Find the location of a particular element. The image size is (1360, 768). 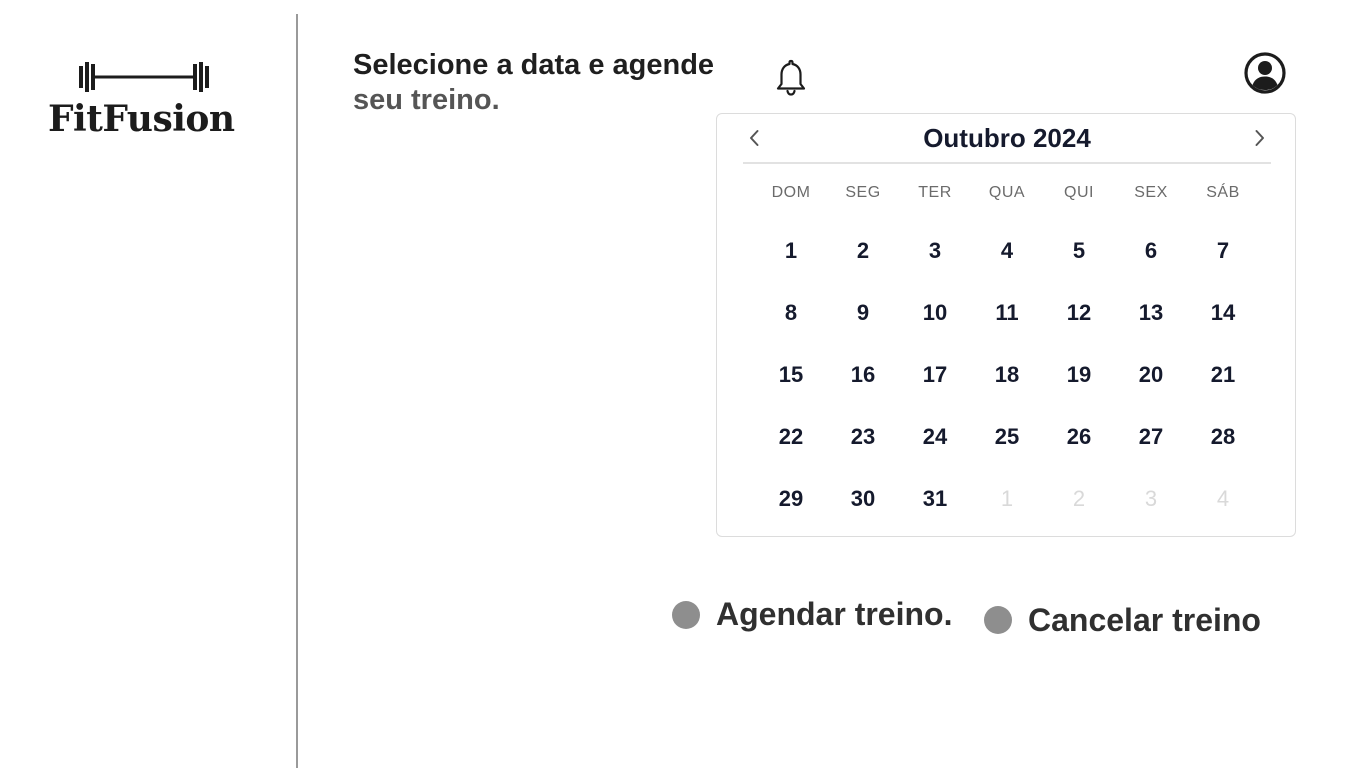

calendar-day: 10 is located at coordinates (935, 313).